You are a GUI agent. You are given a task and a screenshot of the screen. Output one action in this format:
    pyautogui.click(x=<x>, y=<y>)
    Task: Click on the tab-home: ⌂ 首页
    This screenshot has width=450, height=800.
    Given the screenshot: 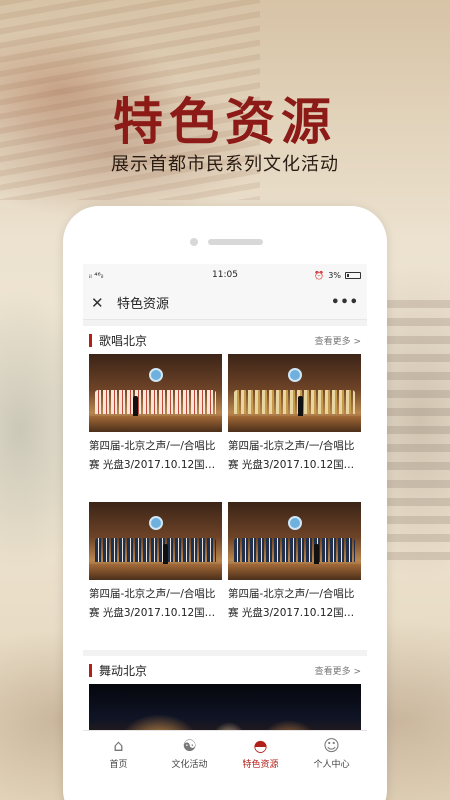 What is the action you would take?
    pyautogui.click(x=118, y=752)
    